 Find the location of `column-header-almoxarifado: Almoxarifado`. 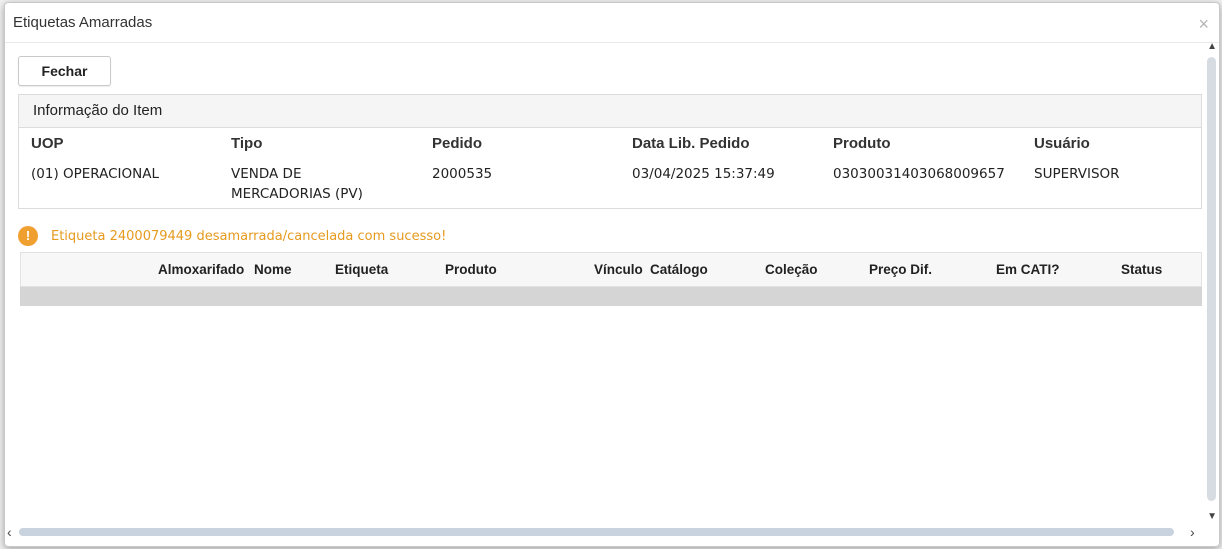

column-header-almoxarifado: Almoxarifado is located at coordinates (201, 269).